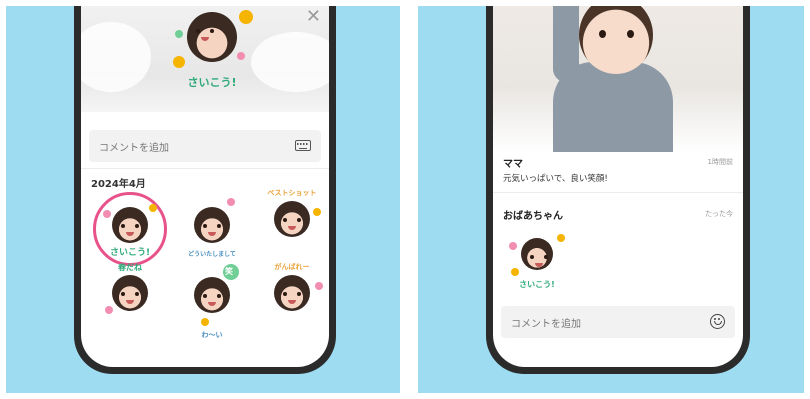  What do you see at coordinates (118, 184) in the screenshot?
I see `section-date: 2024年4月` at bounding box center [118, 184].